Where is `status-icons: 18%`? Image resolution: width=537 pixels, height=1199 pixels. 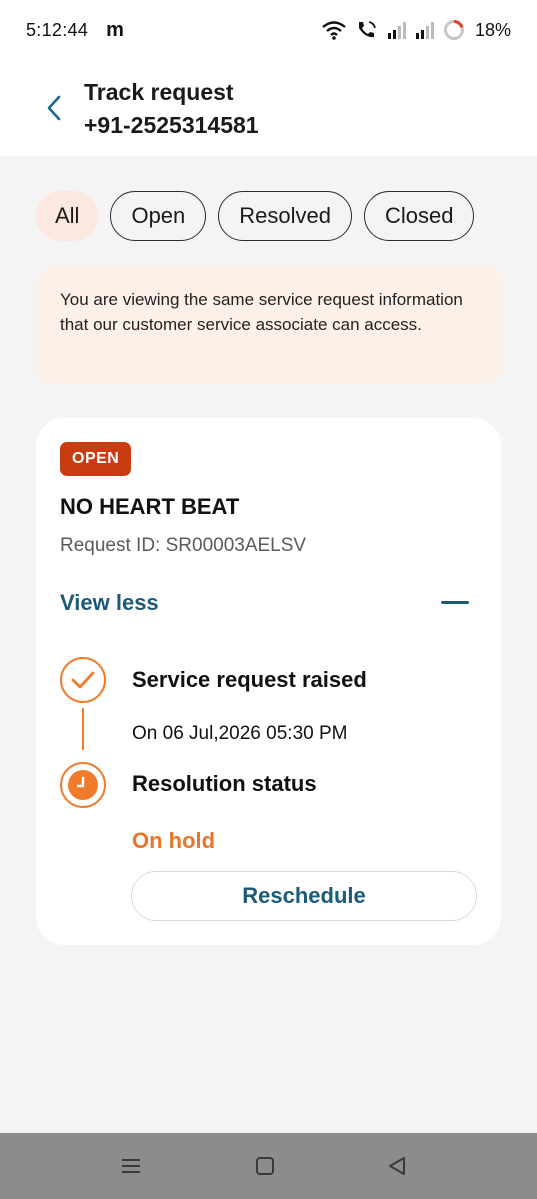
status-icons: 18% is located at coordinates (416, 30).